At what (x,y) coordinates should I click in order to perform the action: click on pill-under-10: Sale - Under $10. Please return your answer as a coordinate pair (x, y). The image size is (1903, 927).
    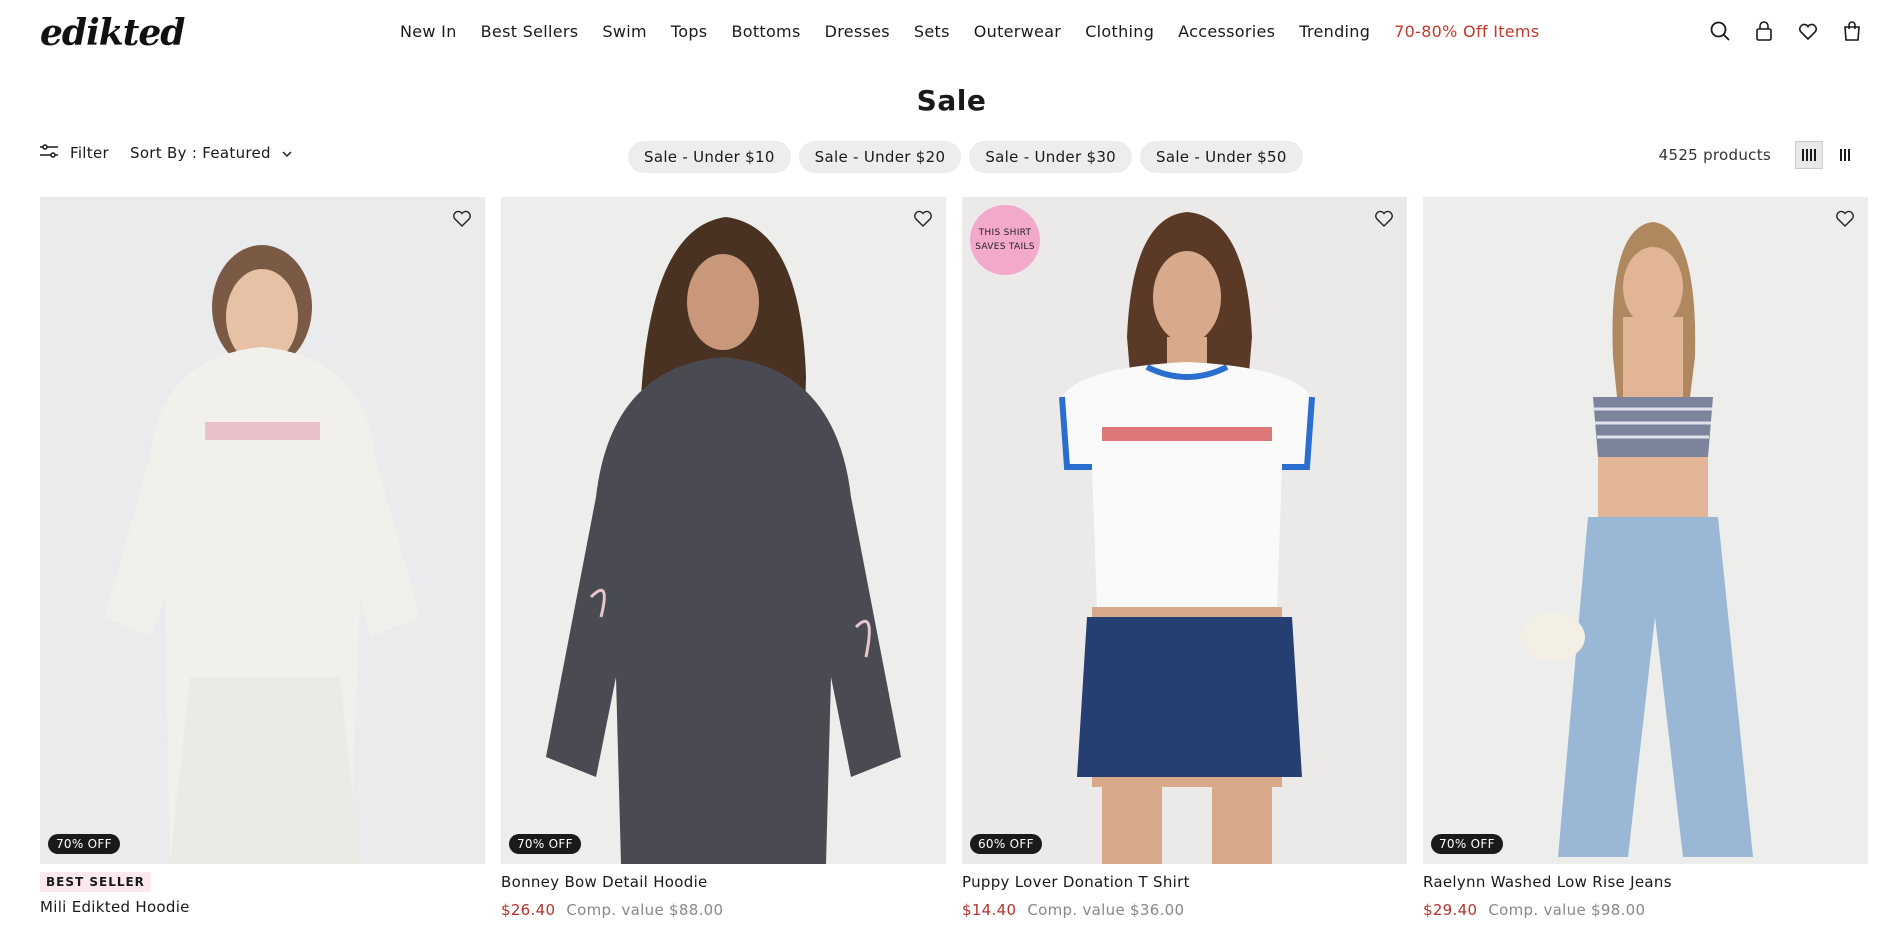
    Looking at the image, I should click on (709, 157).